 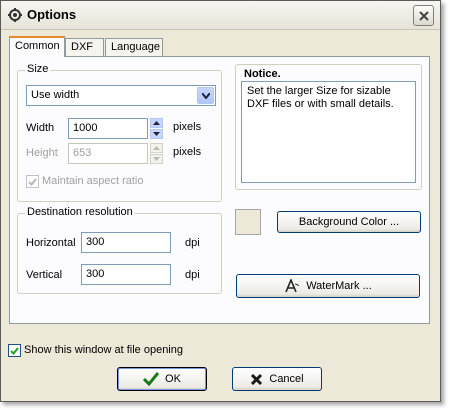 I want to click on cancel-button: Cancel, so click(x=277, y=379).